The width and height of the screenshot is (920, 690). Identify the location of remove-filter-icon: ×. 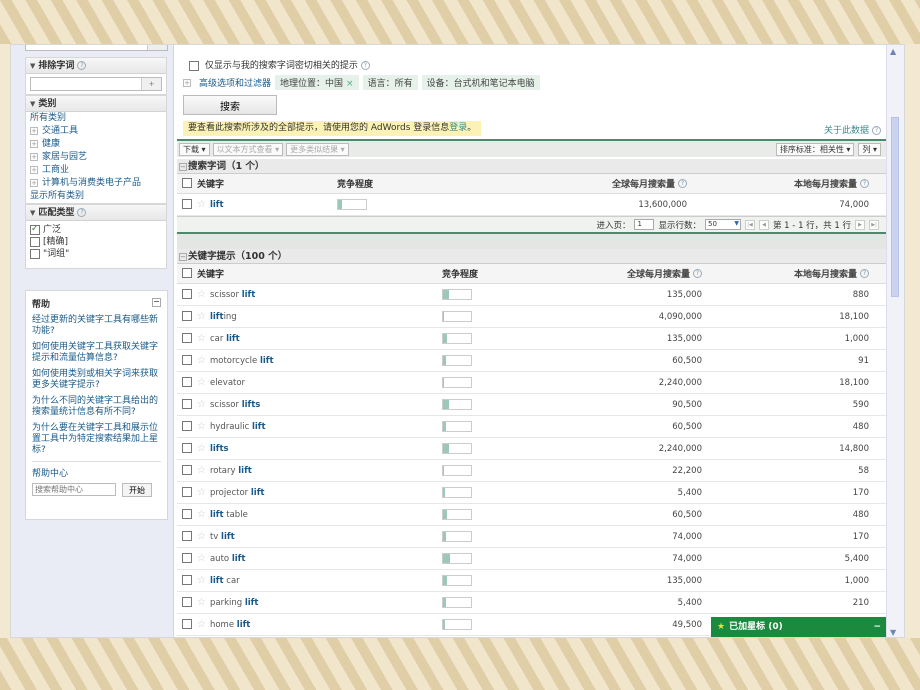
(350, 84).